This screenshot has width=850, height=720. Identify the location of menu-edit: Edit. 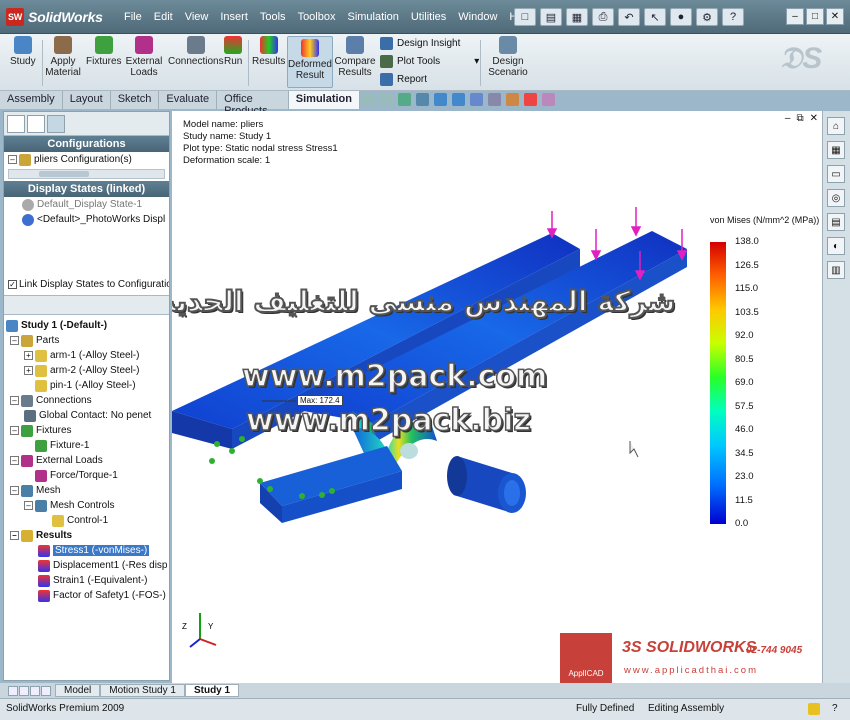
(163, 17).